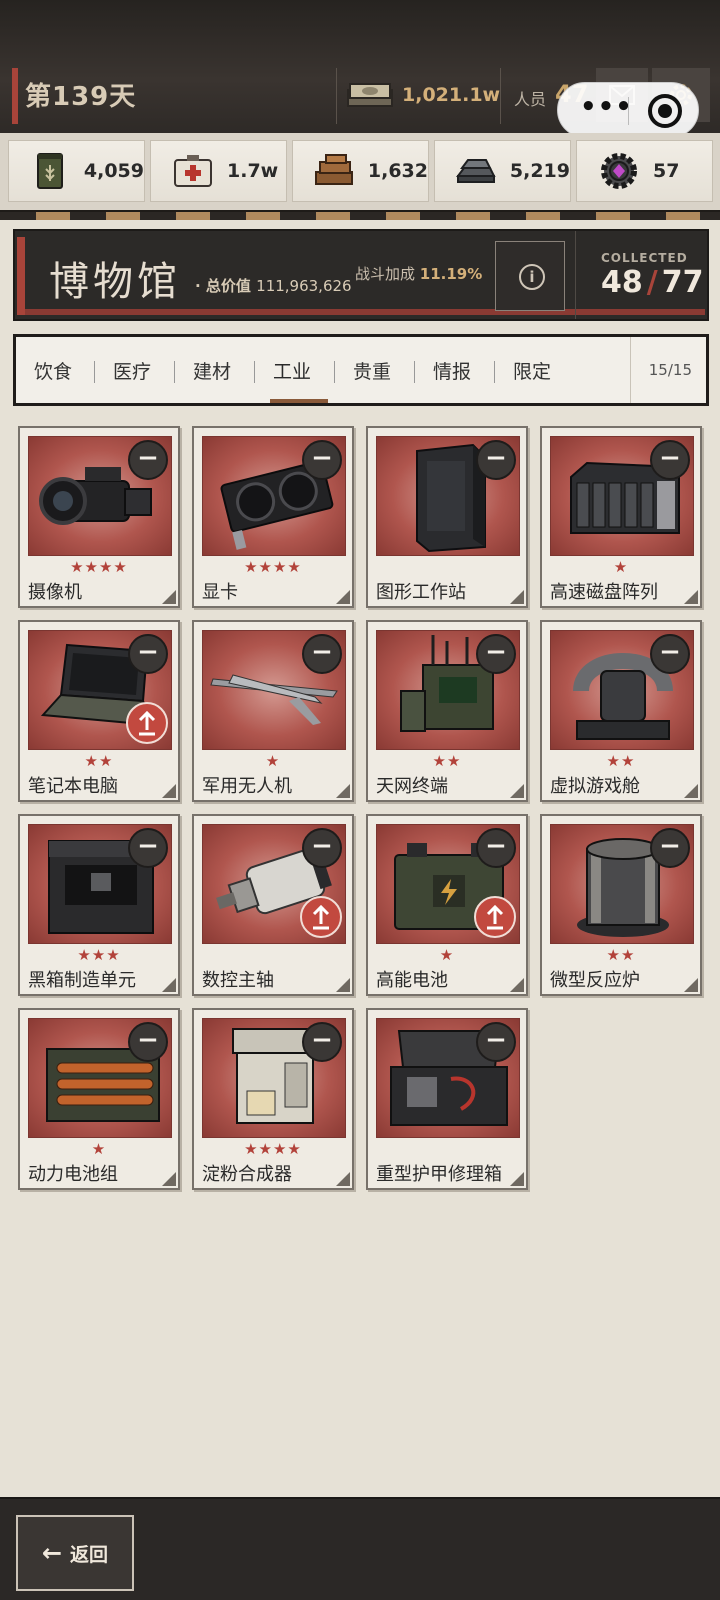  I want to click on tab-food: 饮食, so click(53, 370).